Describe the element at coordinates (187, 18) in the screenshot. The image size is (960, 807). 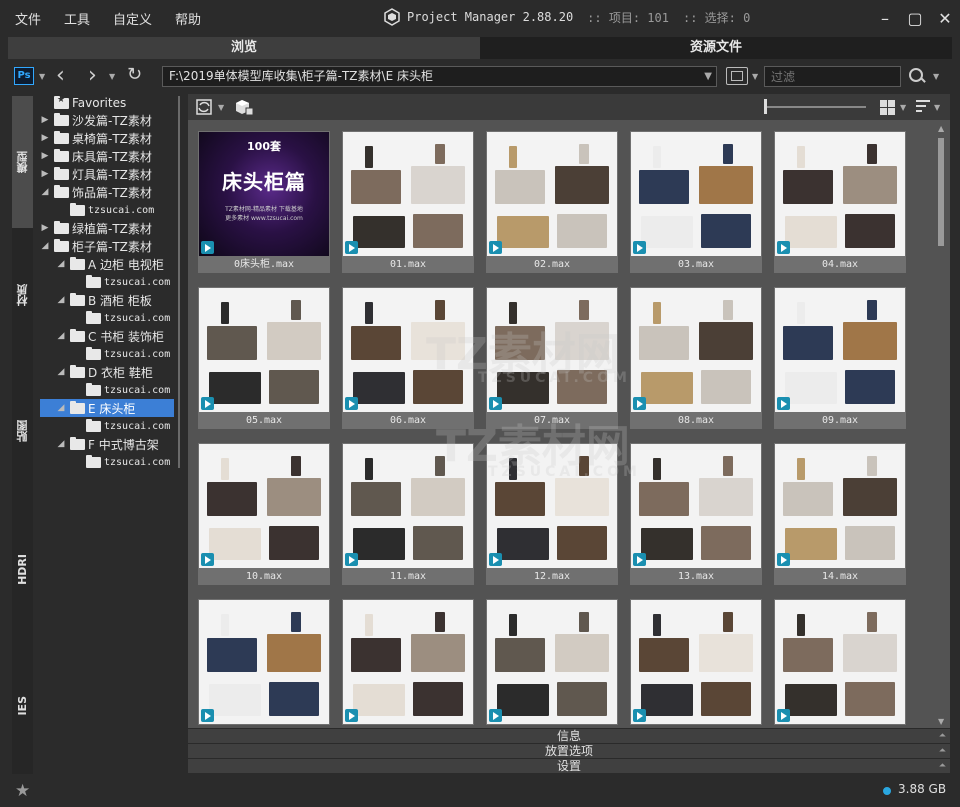
I see `menu-help: 帮助` at that location.